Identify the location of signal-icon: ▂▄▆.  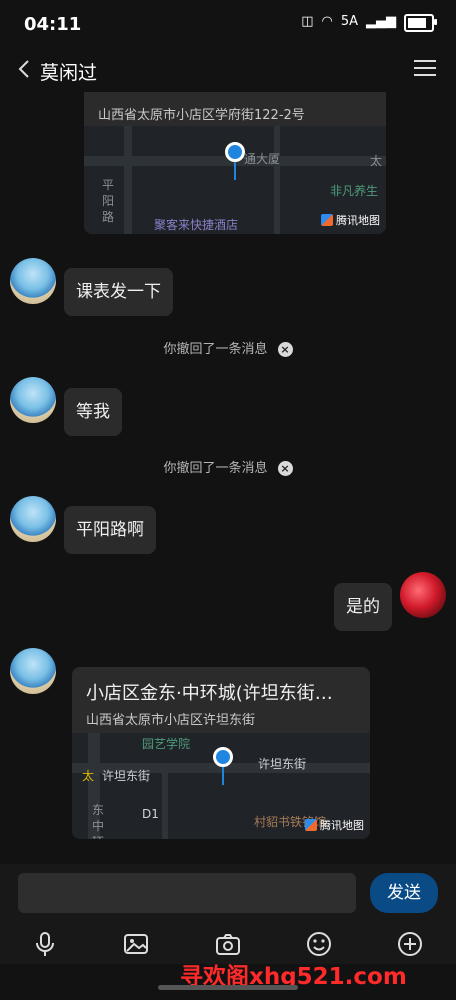
(381, 21).